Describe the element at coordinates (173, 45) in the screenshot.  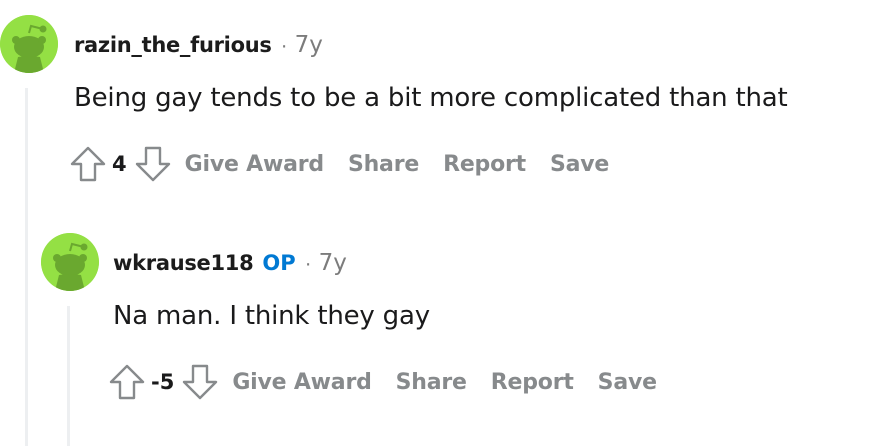
I see `username: razin_the_furious` at that location.